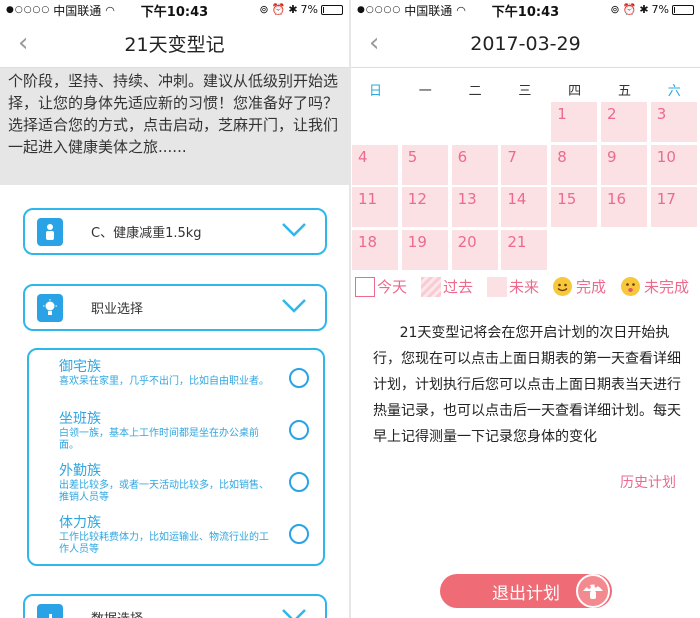  What do you see at coordinates (375, 207) in the screenshot?
I see `calendar-day: 11` at bounding box center [375, 207].